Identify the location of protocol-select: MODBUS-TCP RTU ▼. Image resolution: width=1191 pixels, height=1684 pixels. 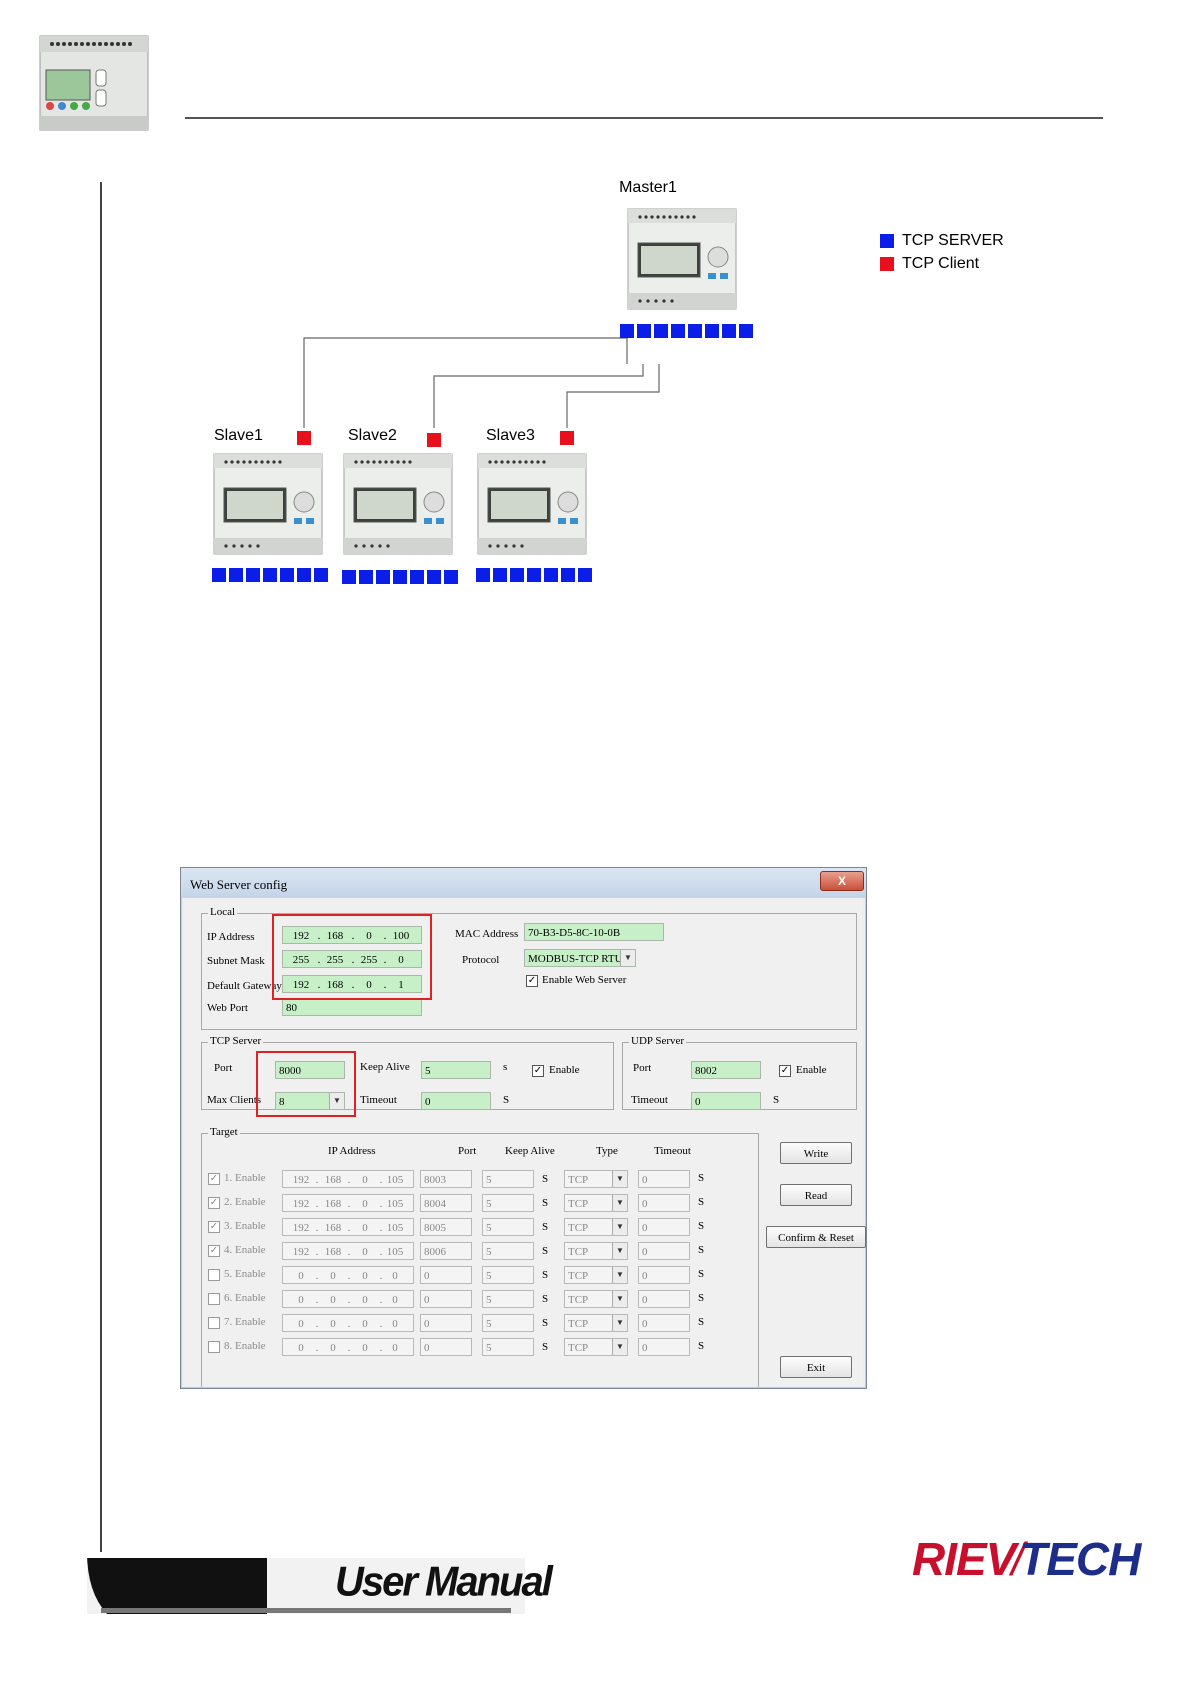
(580, 958).